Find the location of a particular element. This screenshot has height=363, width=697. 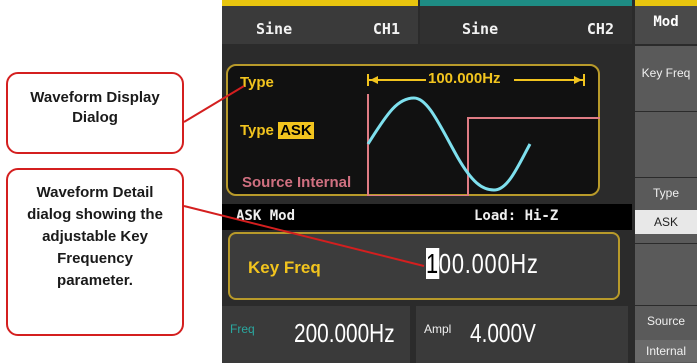

leader-line-detail is located at coordinates (304, 236).